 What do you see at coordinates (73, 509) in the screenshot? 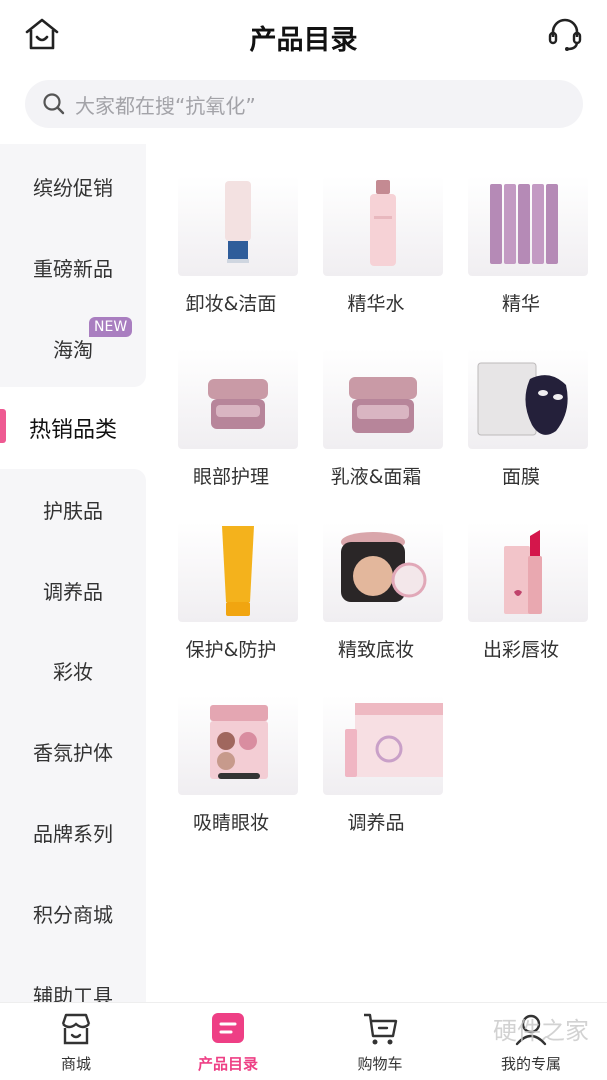
I see `sidebar-item-skincare: 护肤品` at bounding box center [73, 509].